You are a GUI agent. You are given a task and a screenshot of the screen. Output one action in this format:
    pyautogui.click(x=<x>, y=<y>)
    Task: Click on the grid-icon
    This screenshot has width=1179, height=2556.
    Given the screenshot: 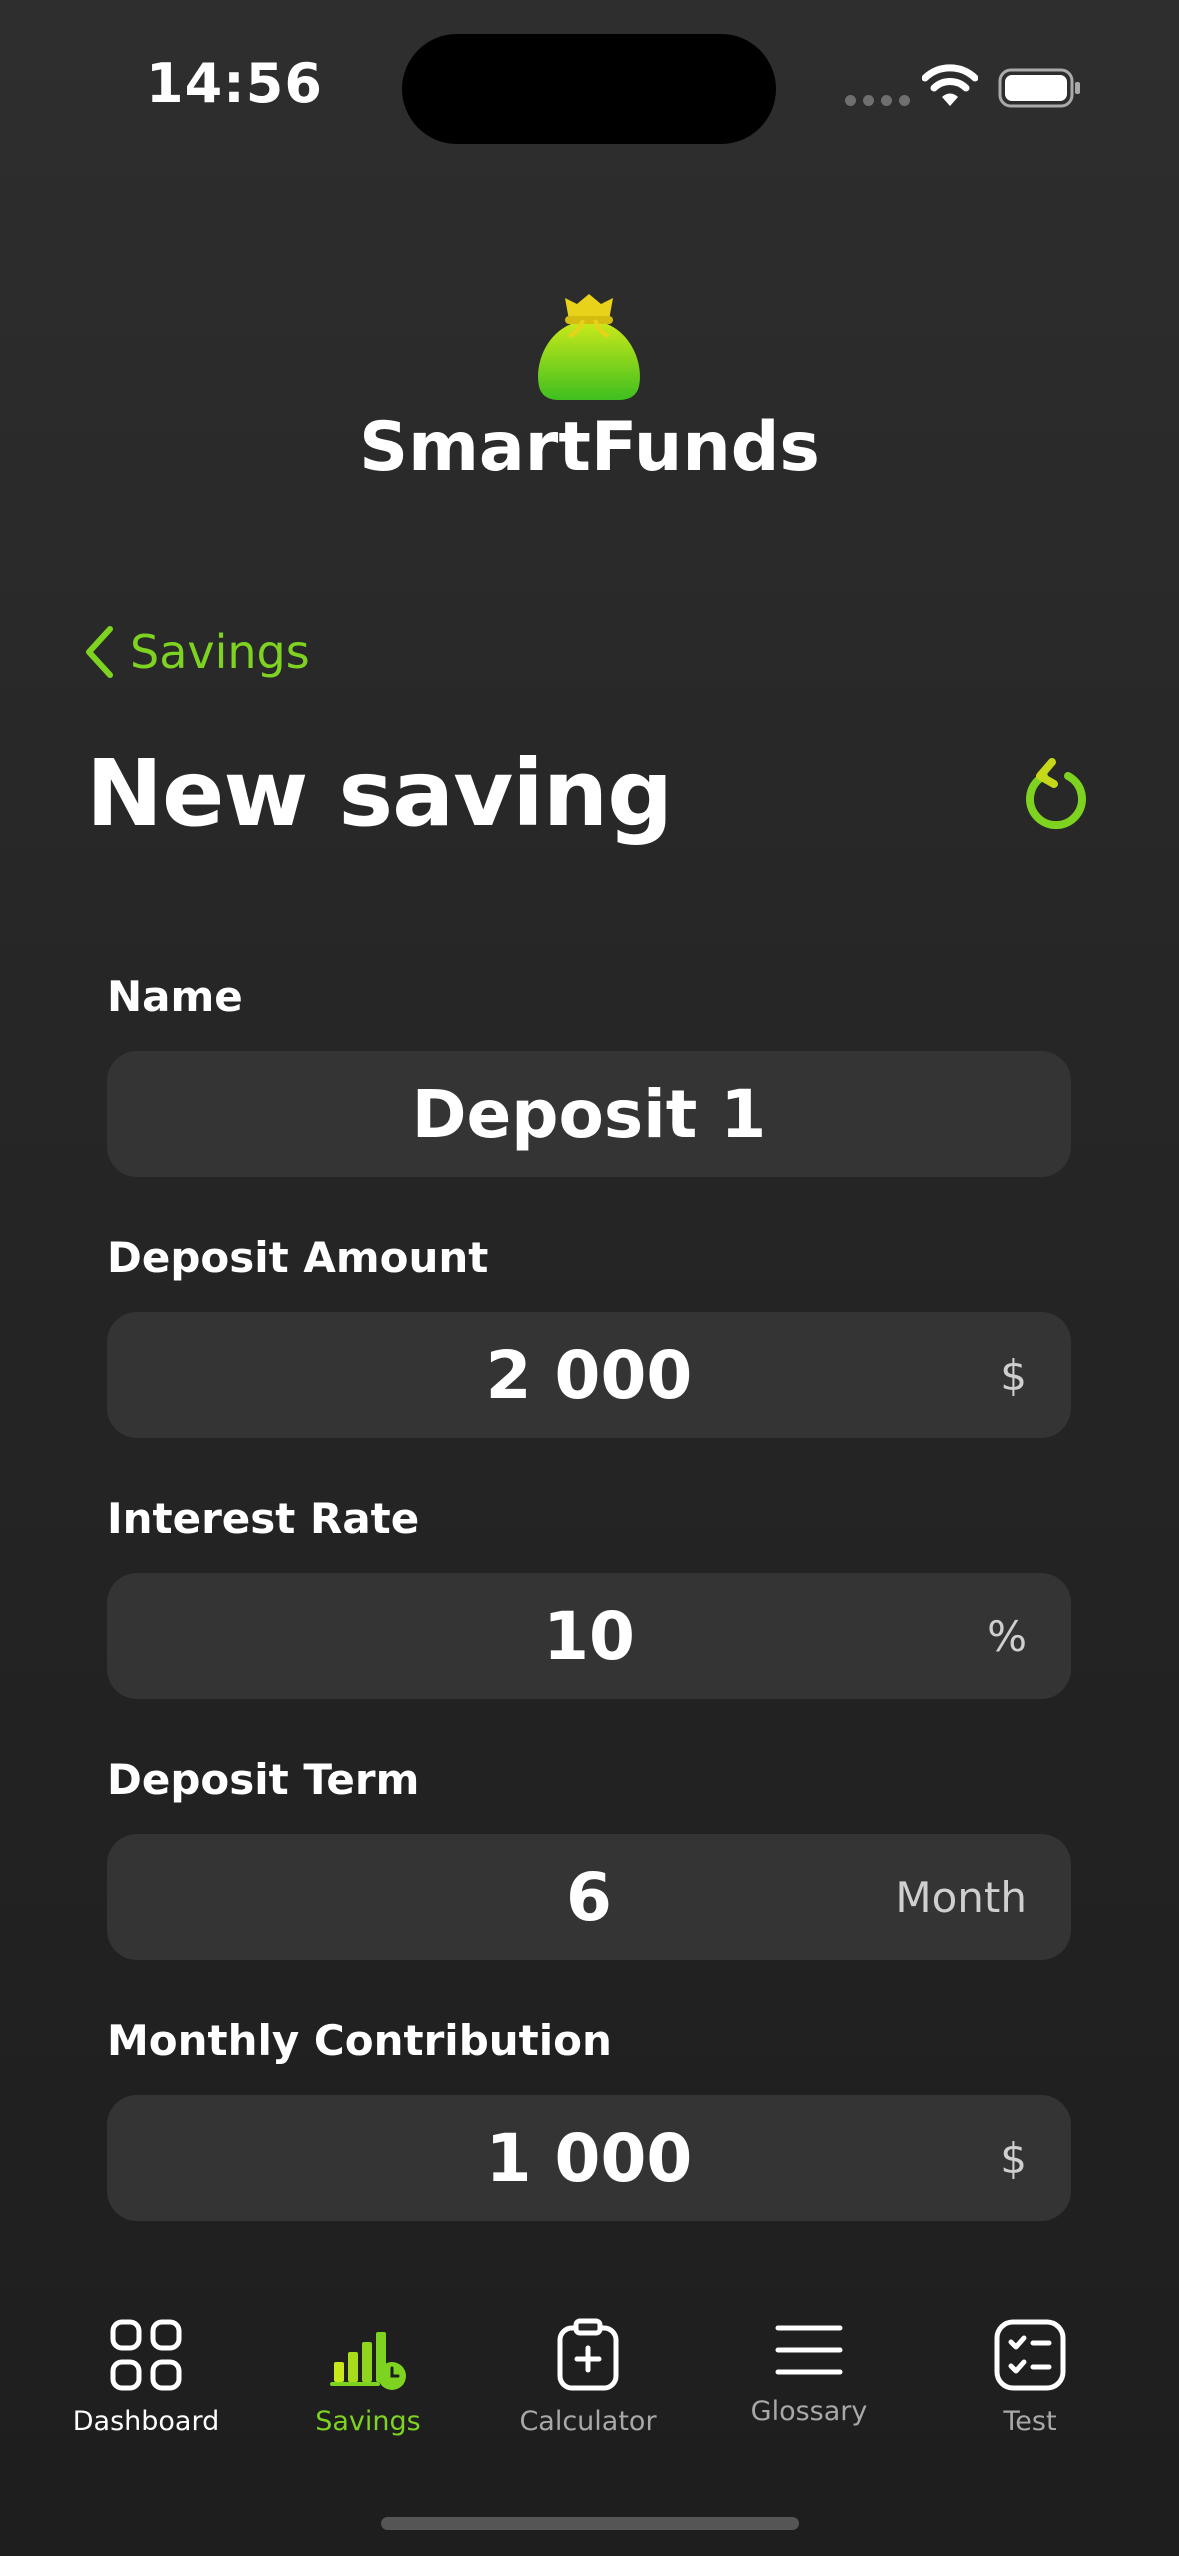 What is the action you would take?
    pyautogui.click(x=146, y=2355)
    